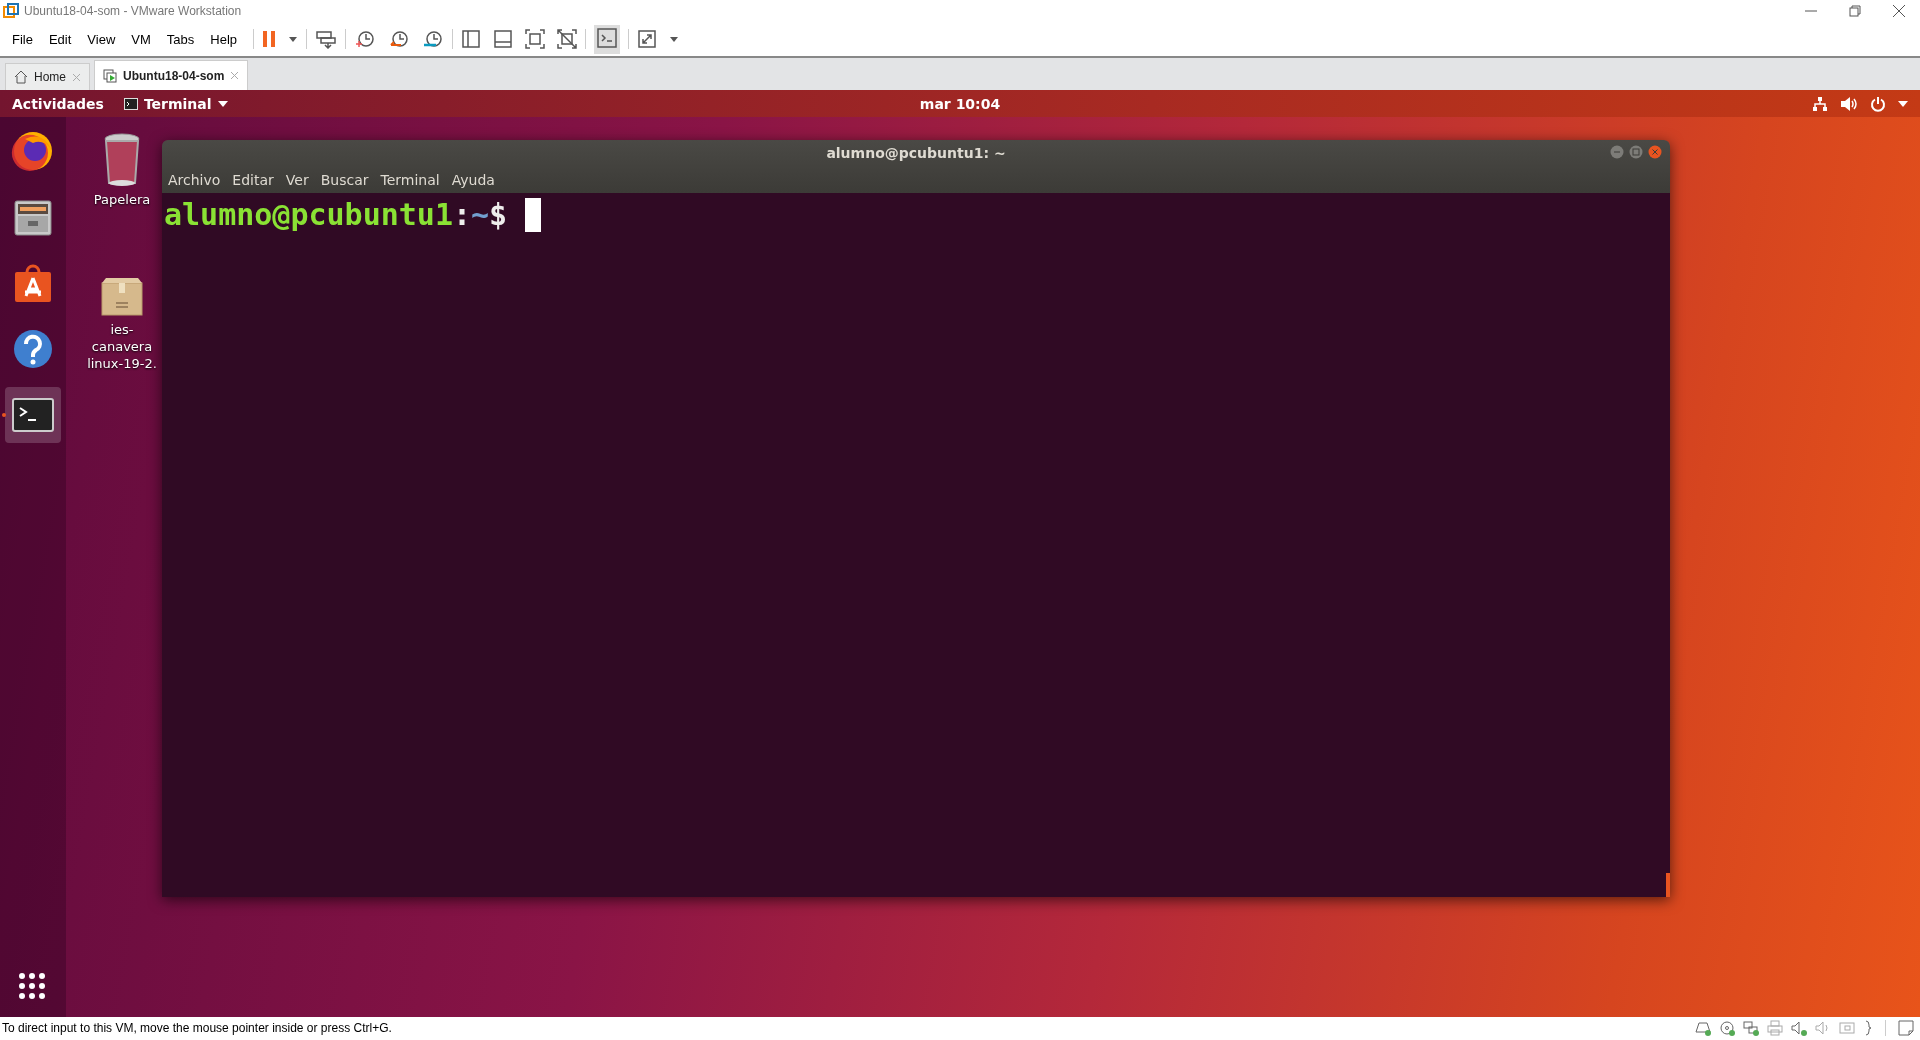 The width and height of the screenshot is (1920, 1040). What do you see at coordinates (253, 179) in the screenshot?
I see `menu-item: Editar` at bounding box center [253, 179].